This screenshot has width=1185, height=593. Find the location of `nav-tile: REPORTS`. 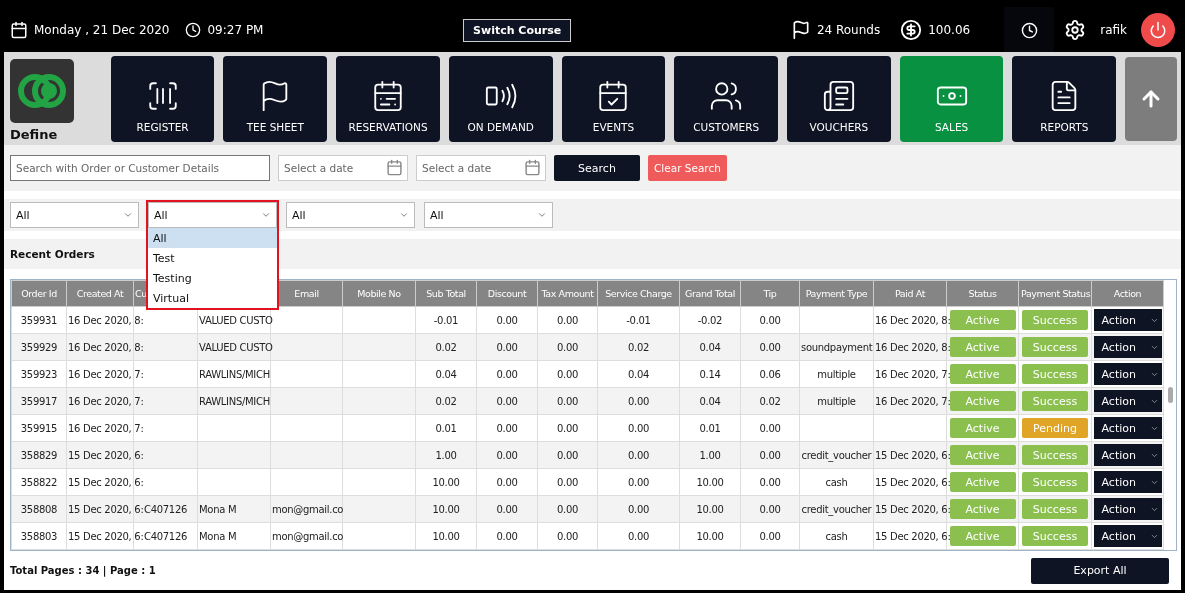

nav-tile: REPORTS is located at coordinates (1064, 98).